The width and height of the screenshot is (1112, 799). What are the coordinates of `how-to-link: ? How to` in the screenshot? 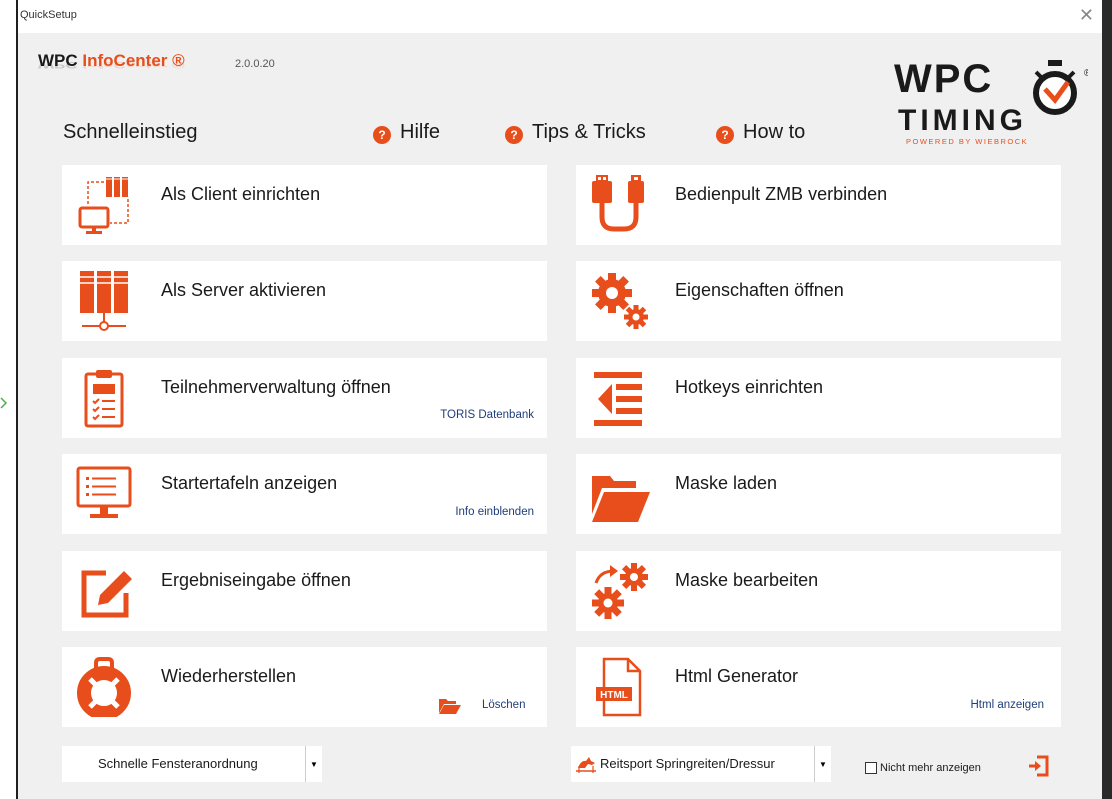 It's located at (760, 132).